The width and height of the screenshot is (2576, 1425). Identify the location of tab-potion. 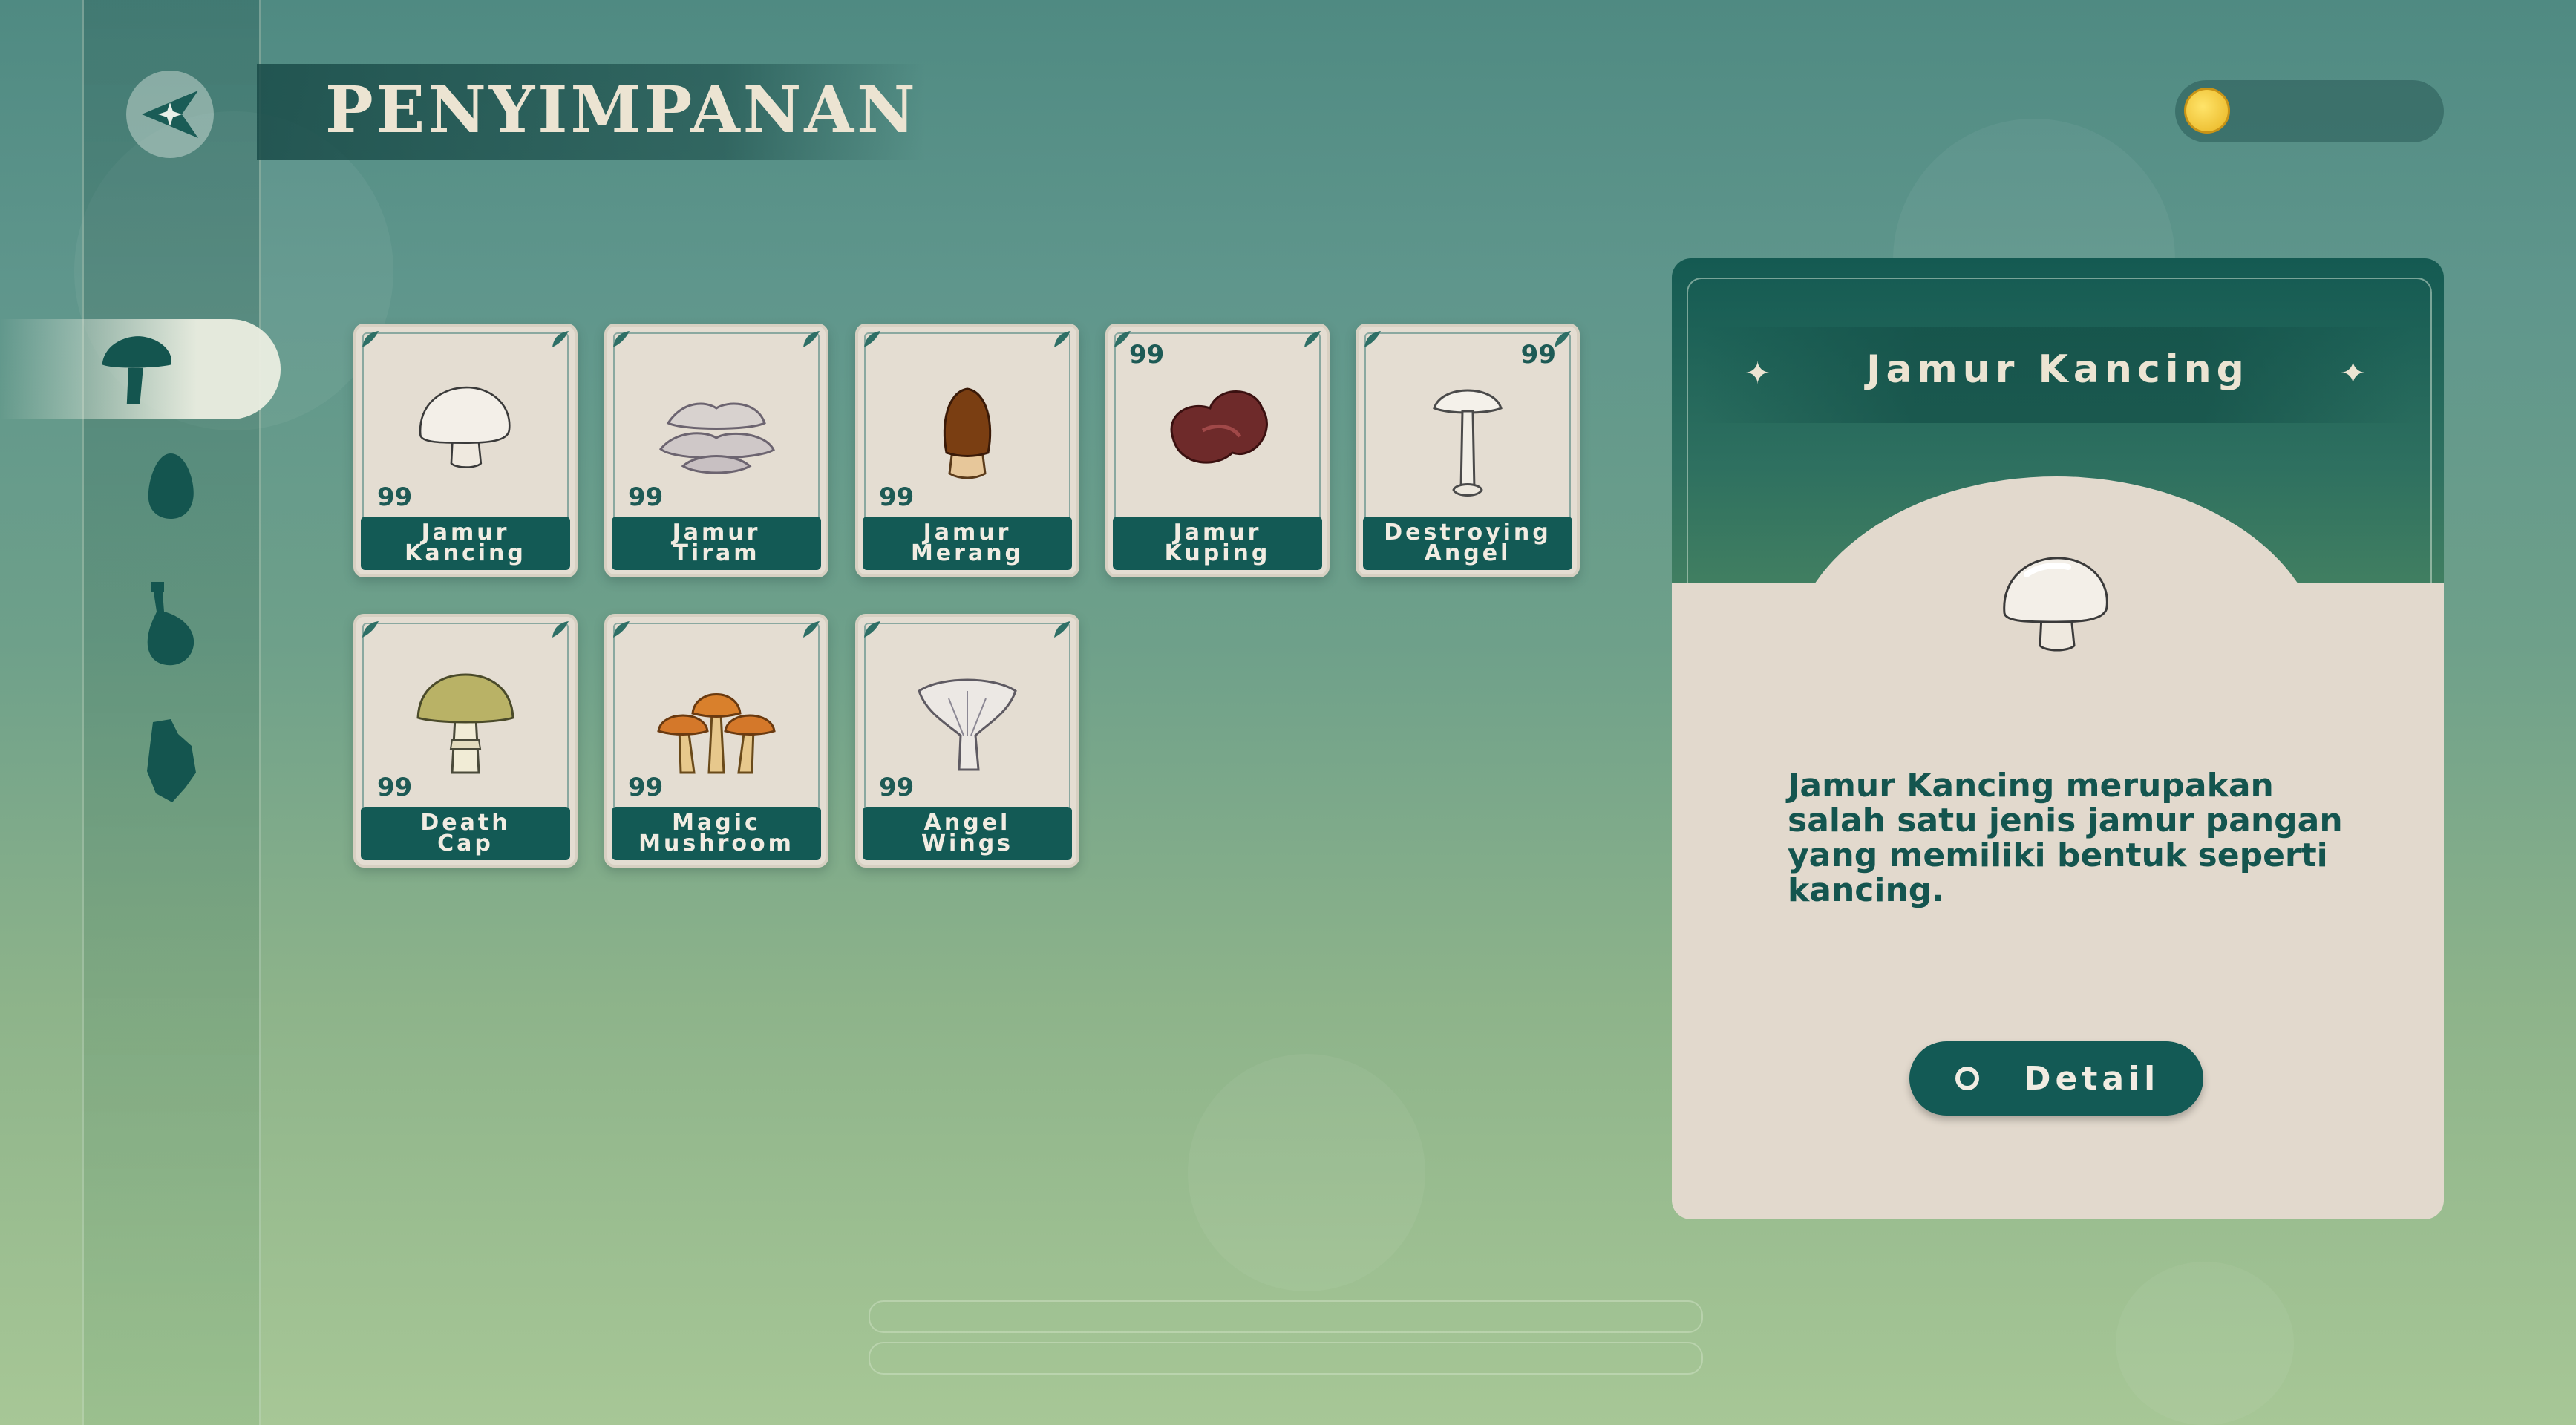
(171, 623).